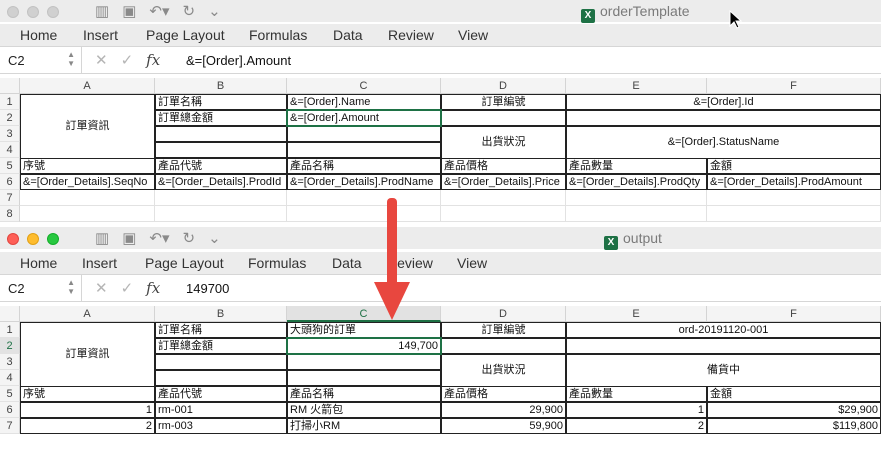  I want to click on tab-formulas: Formulas, so click(278, 35).